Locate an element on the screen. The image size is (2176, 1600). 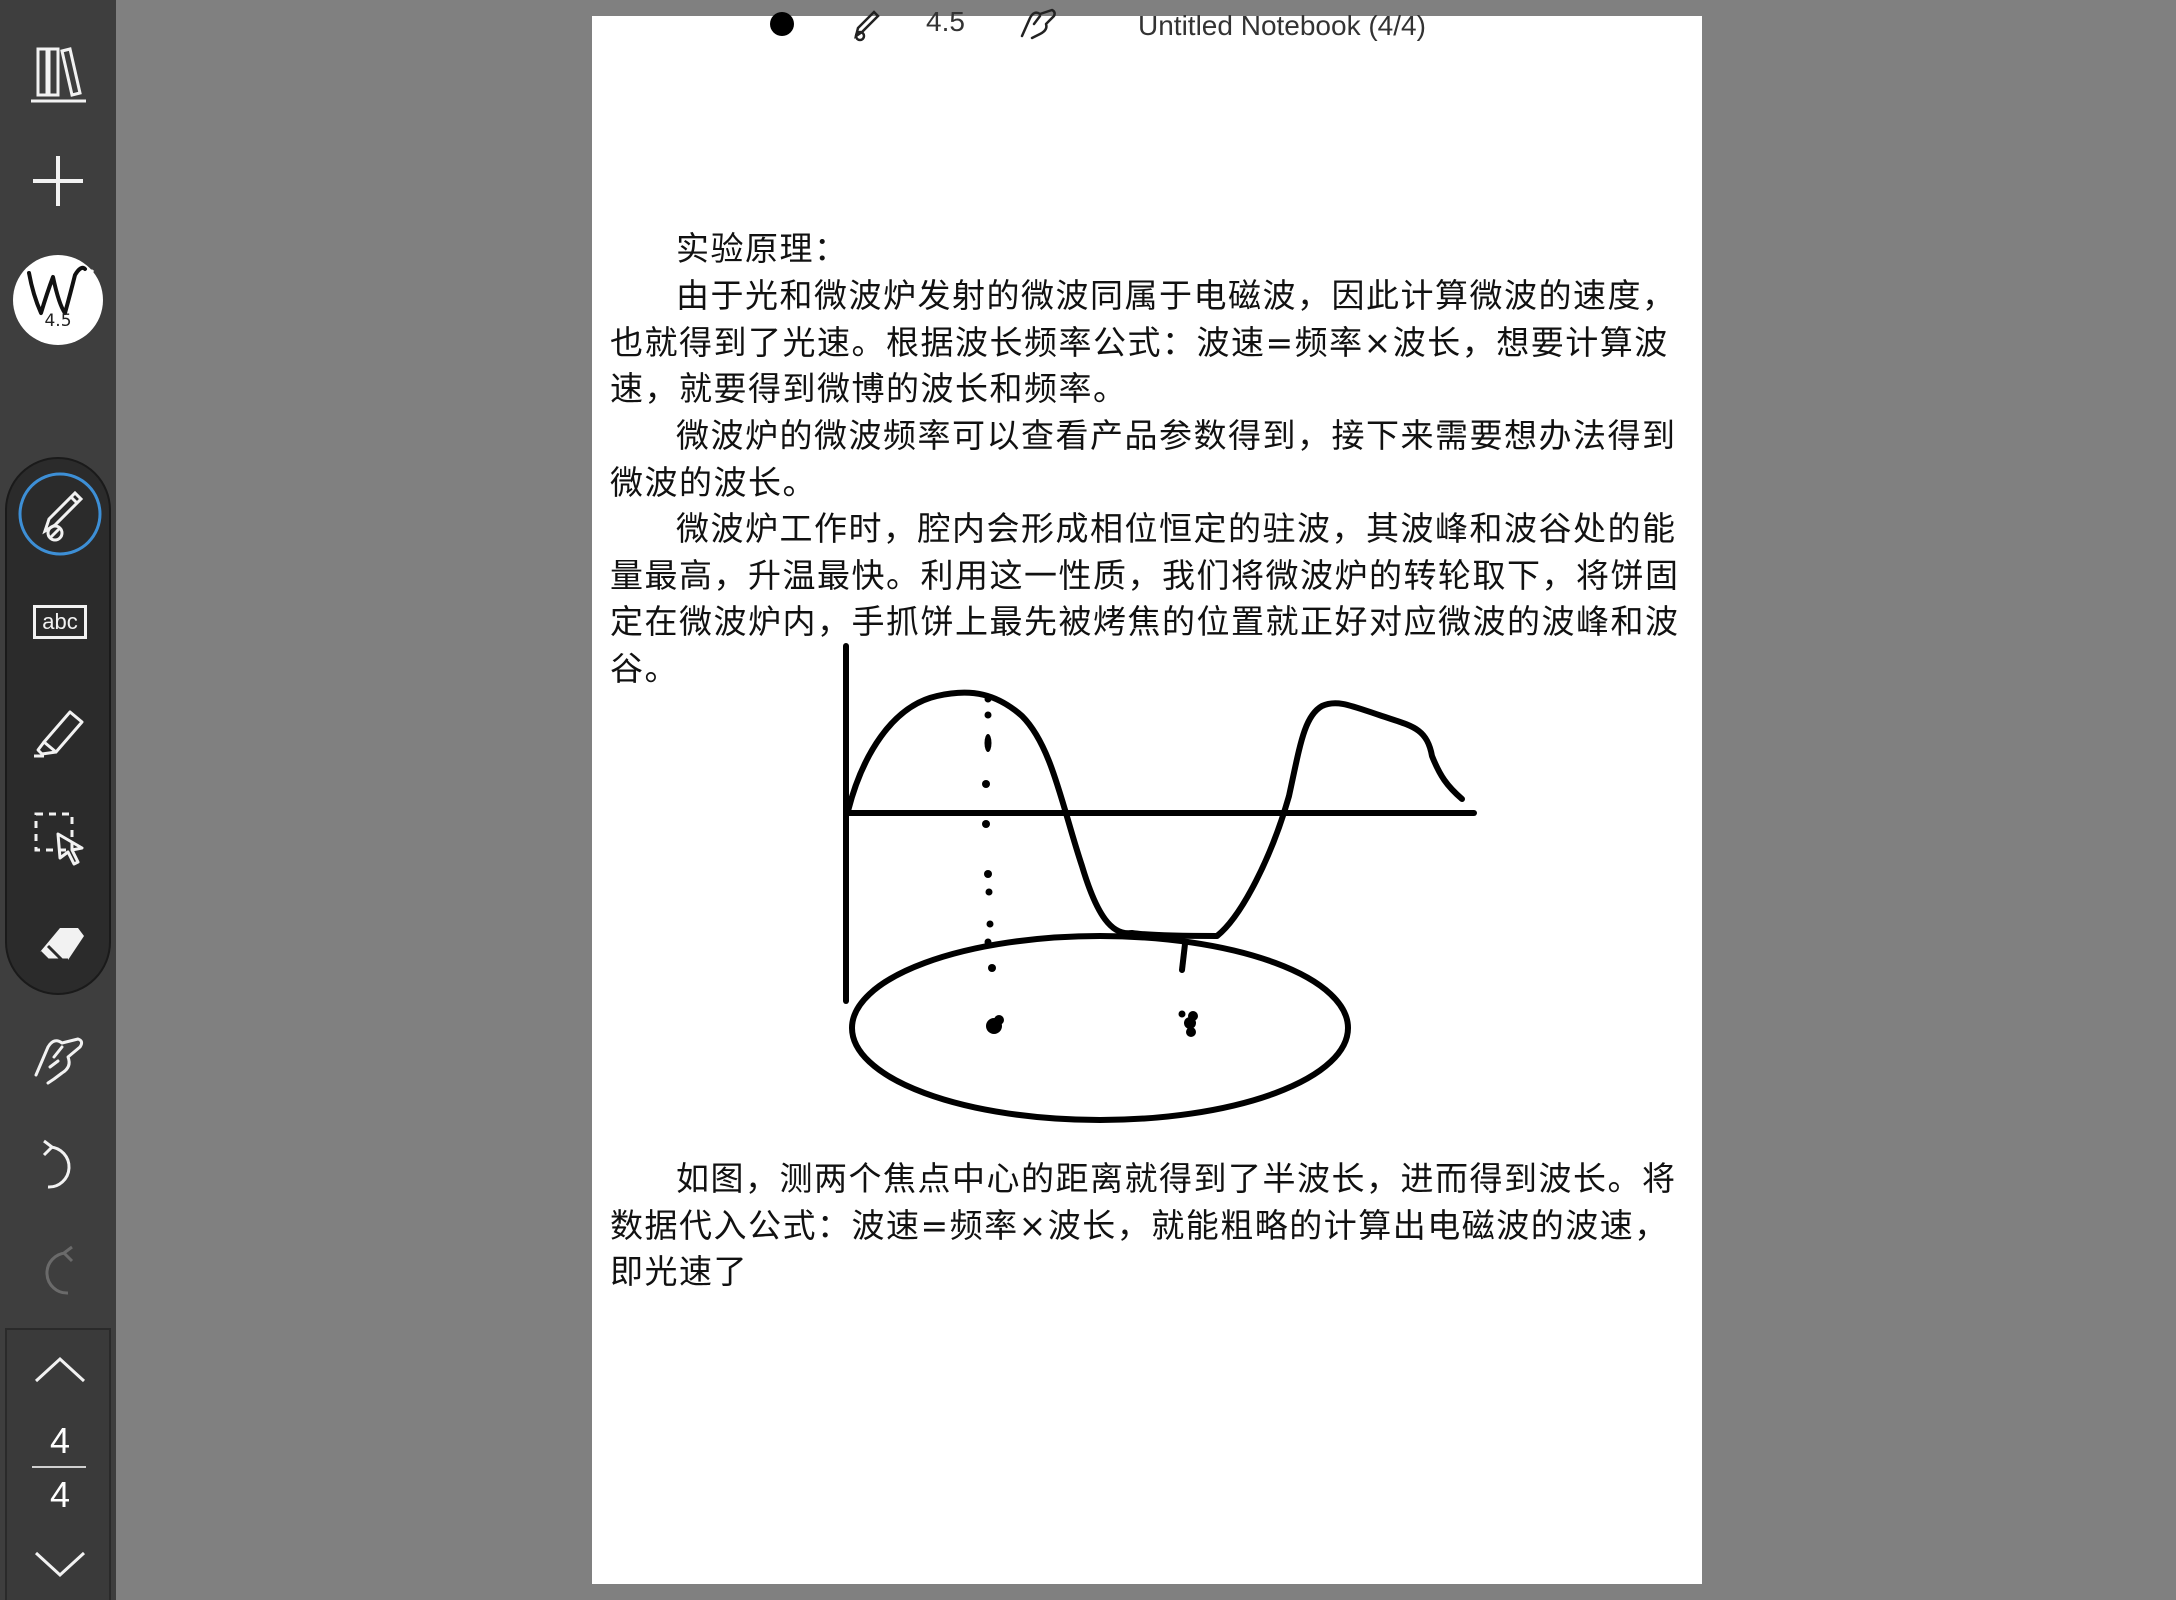
pen-size-indicator: 4.5 is located at coordinates (945, 22).